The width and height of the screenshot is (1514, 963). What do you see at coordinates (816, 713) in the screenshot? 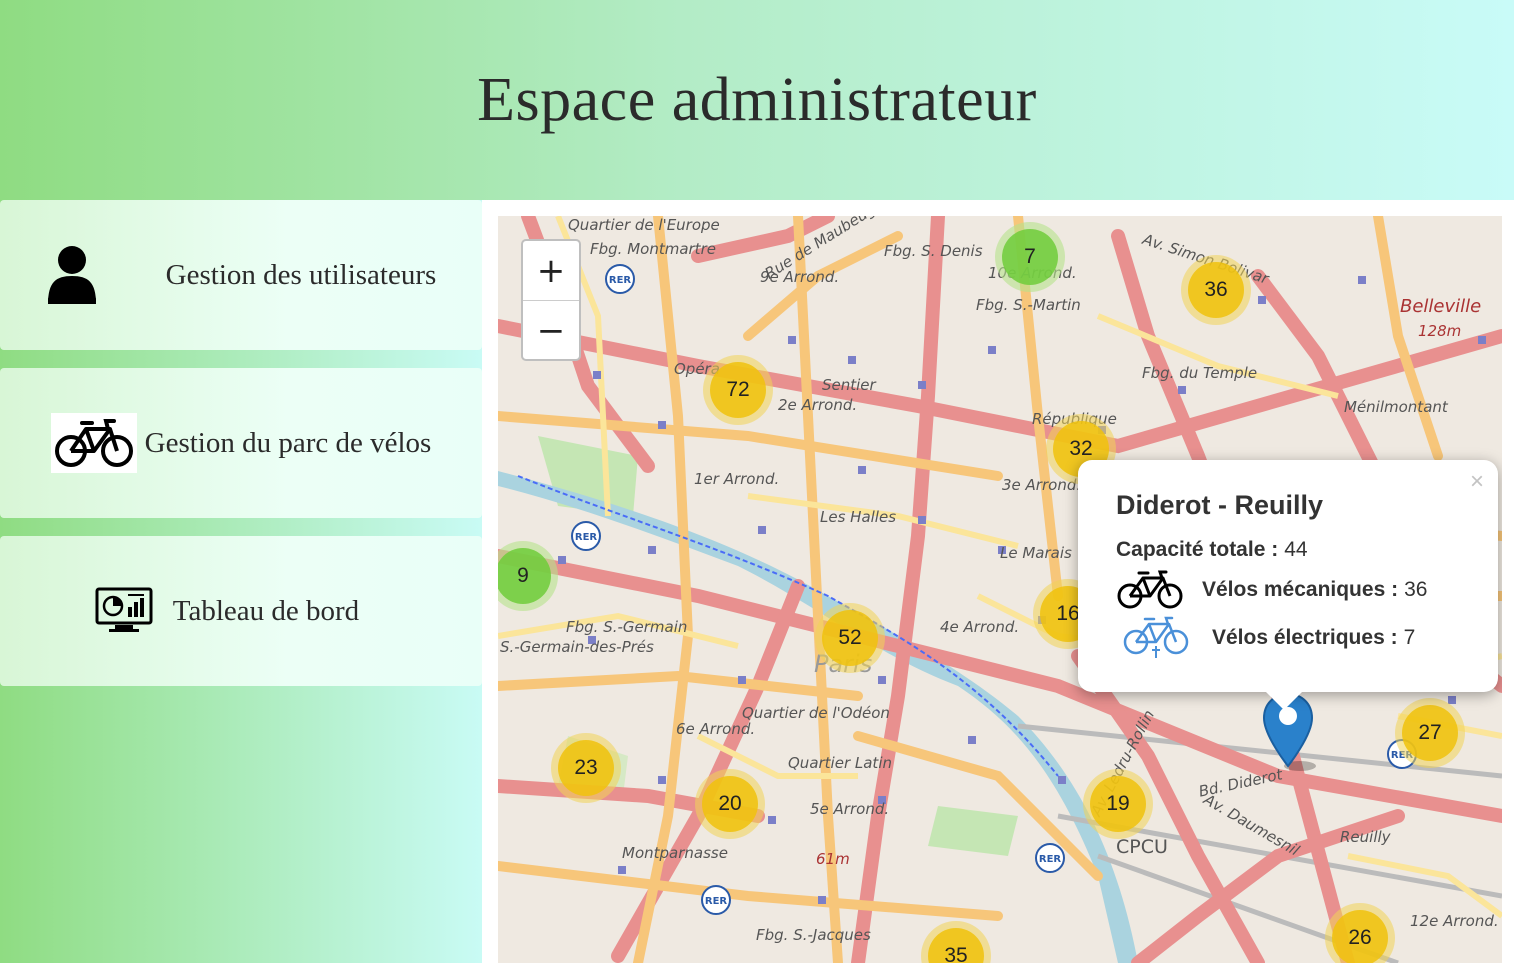
I see `map-label: Quartier de l'Odéon` at bounding box center [816, 713].